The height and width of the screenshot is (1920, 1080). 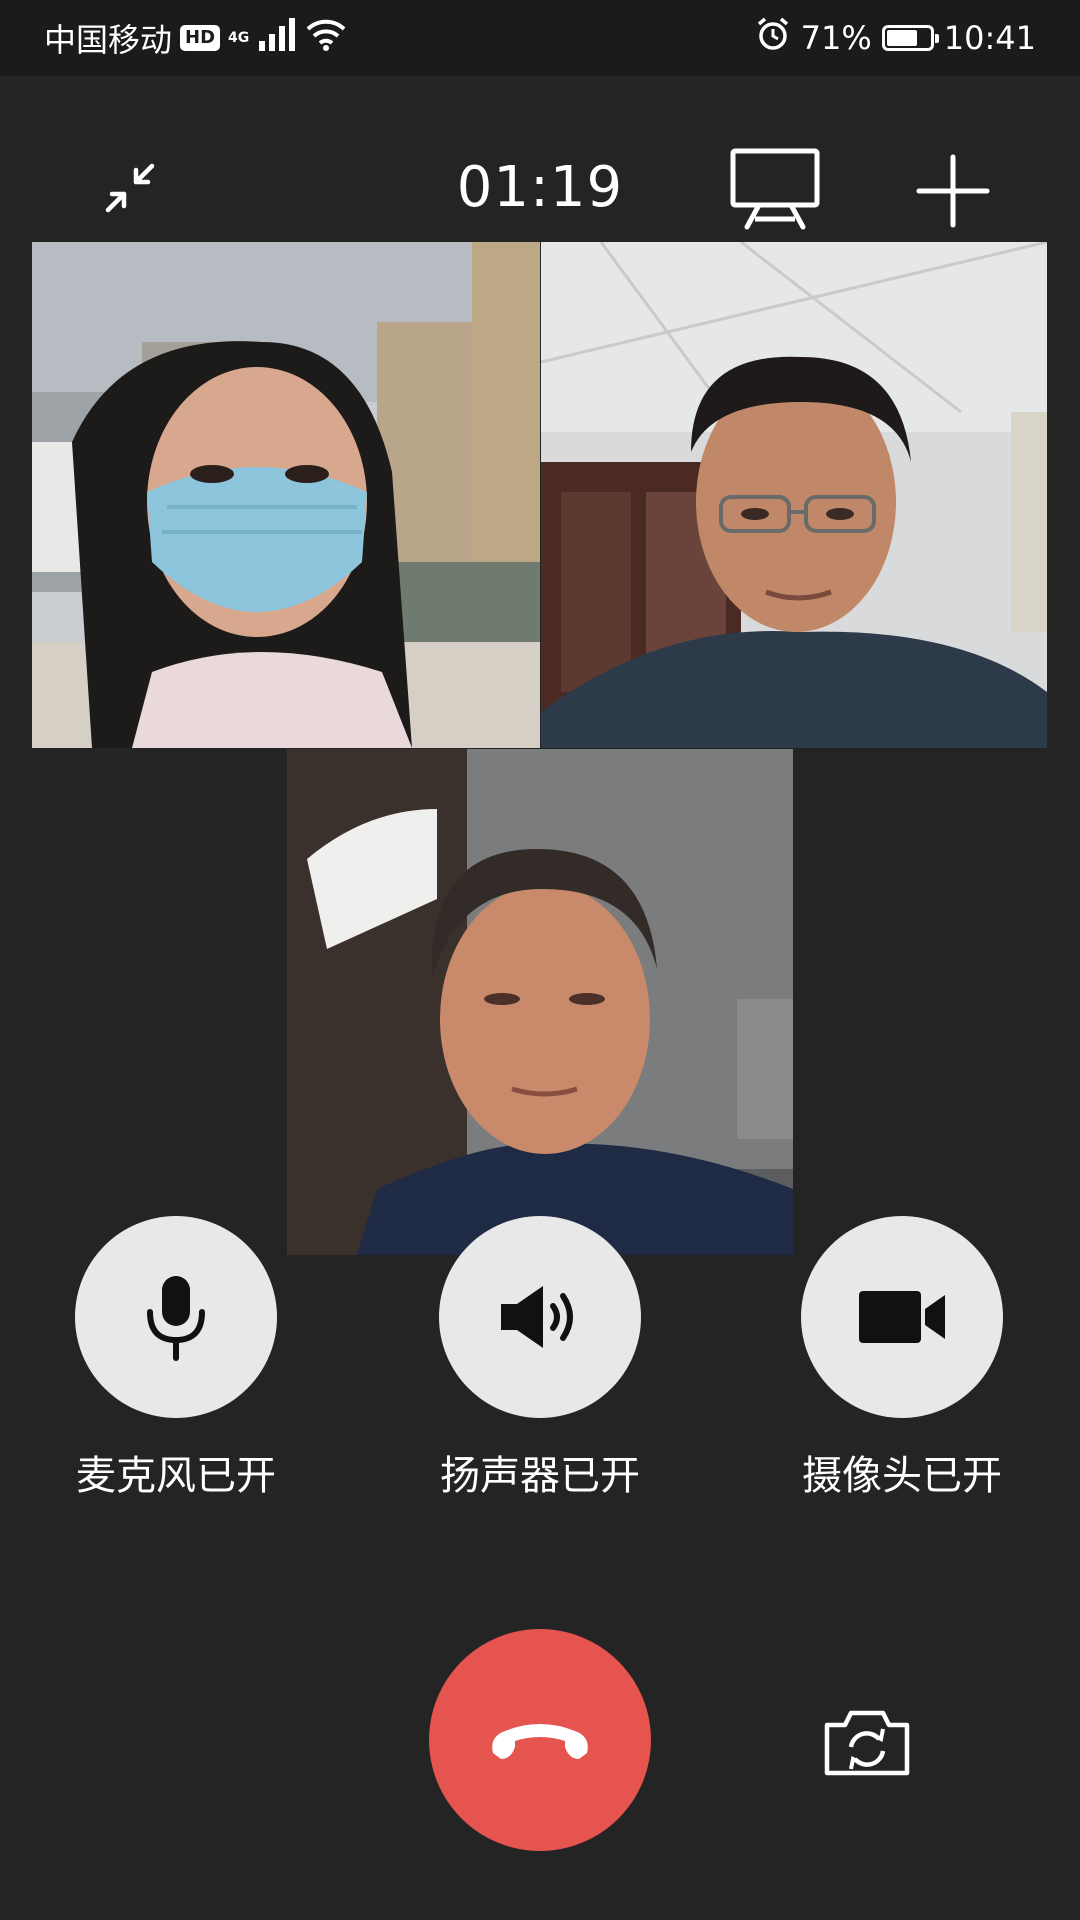 I want to click on camera-label: 摄像头已开, so click(x=902, y=1476).